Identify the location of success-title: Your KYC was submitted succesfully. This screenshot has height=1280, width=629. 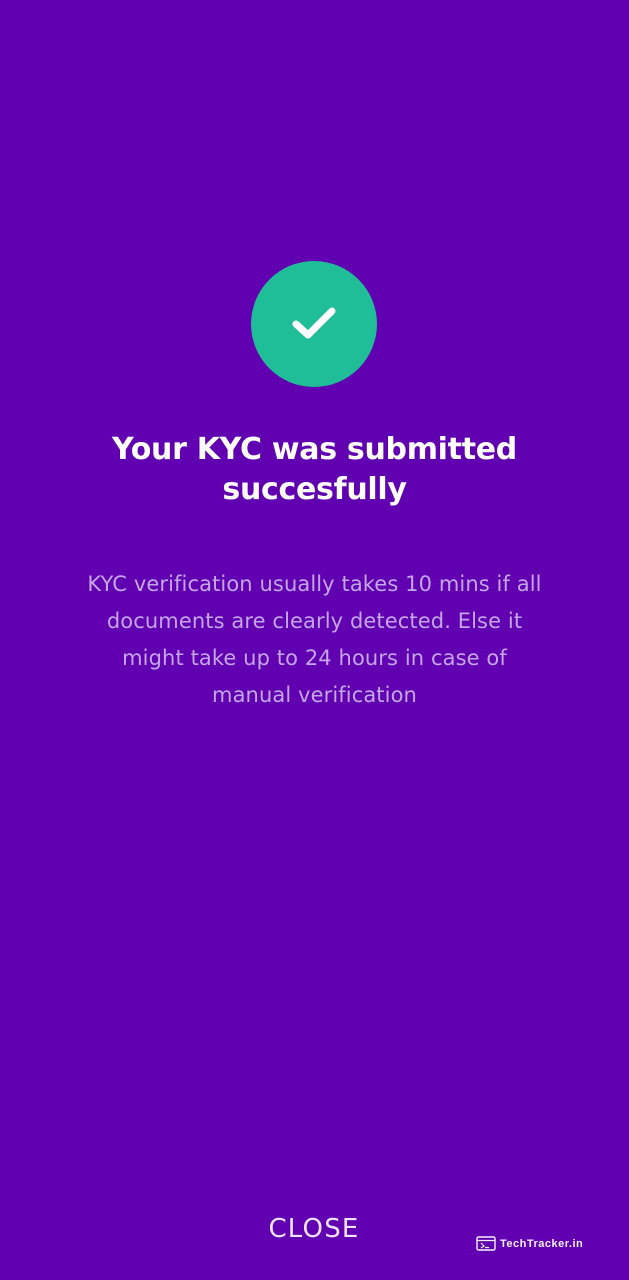
(314, 469).